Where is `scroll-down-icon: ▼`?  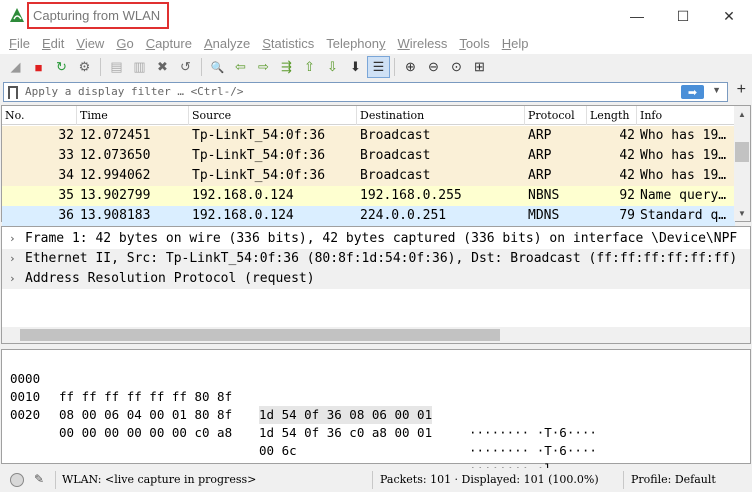 scroll-down-icon: ▼ is located at coordinates (742, 213).